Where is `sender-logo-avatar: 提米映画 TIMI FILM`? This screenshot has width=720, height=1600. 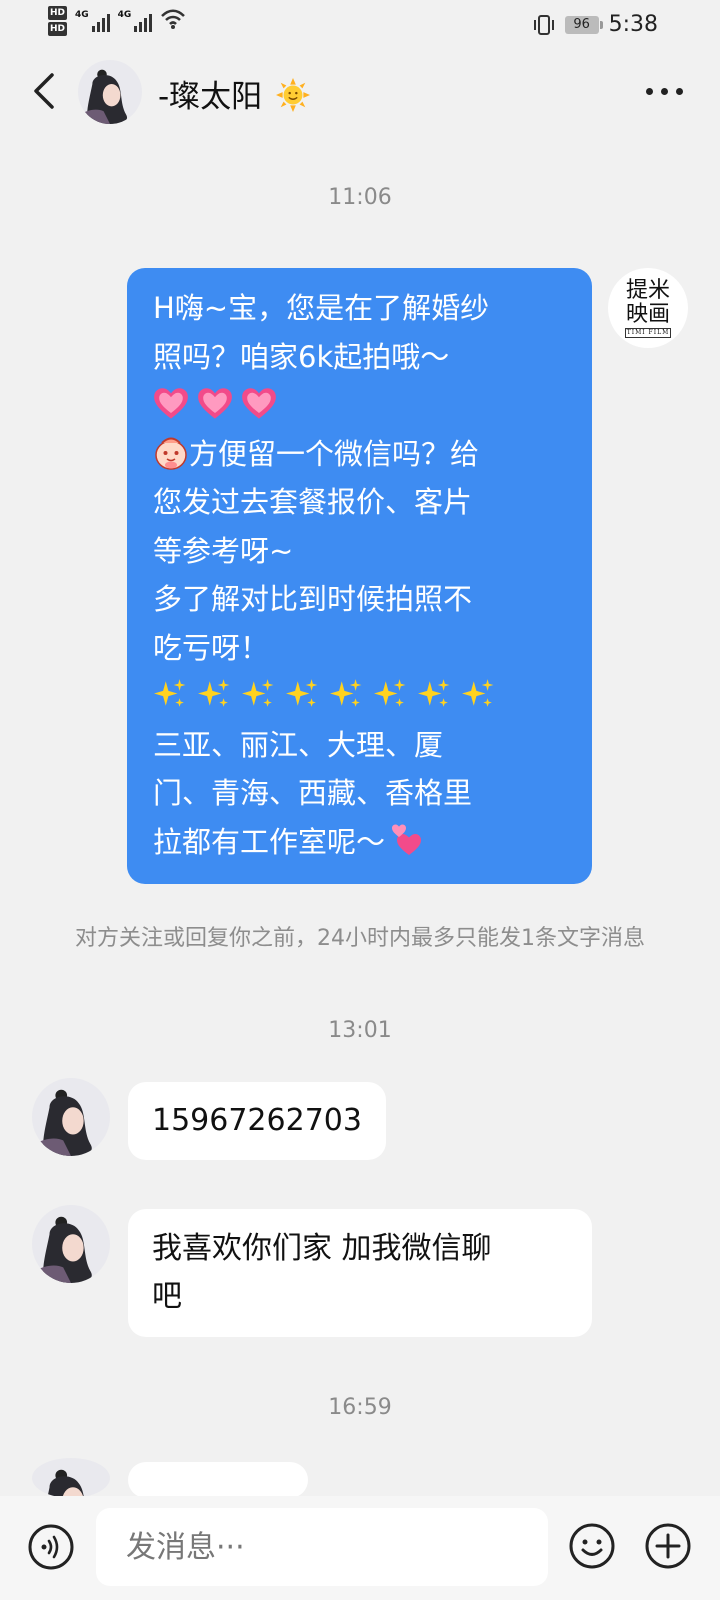 sender-logo-avatar: 提米映画 TIMI FILM is located at coordinates (648, 308).